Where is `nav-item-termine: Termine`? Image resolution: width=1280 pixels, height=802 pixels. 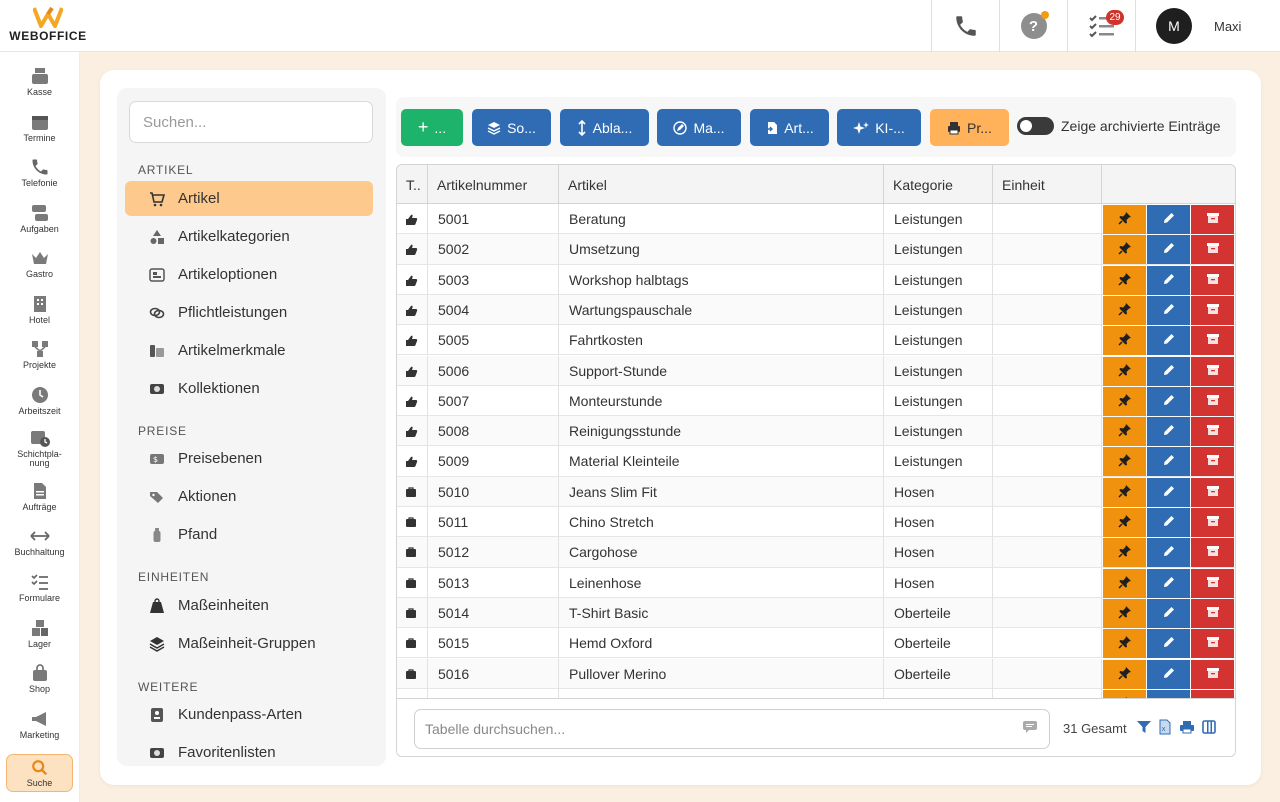
nav-item-termine: Termine is located at coordinates (39, 127).